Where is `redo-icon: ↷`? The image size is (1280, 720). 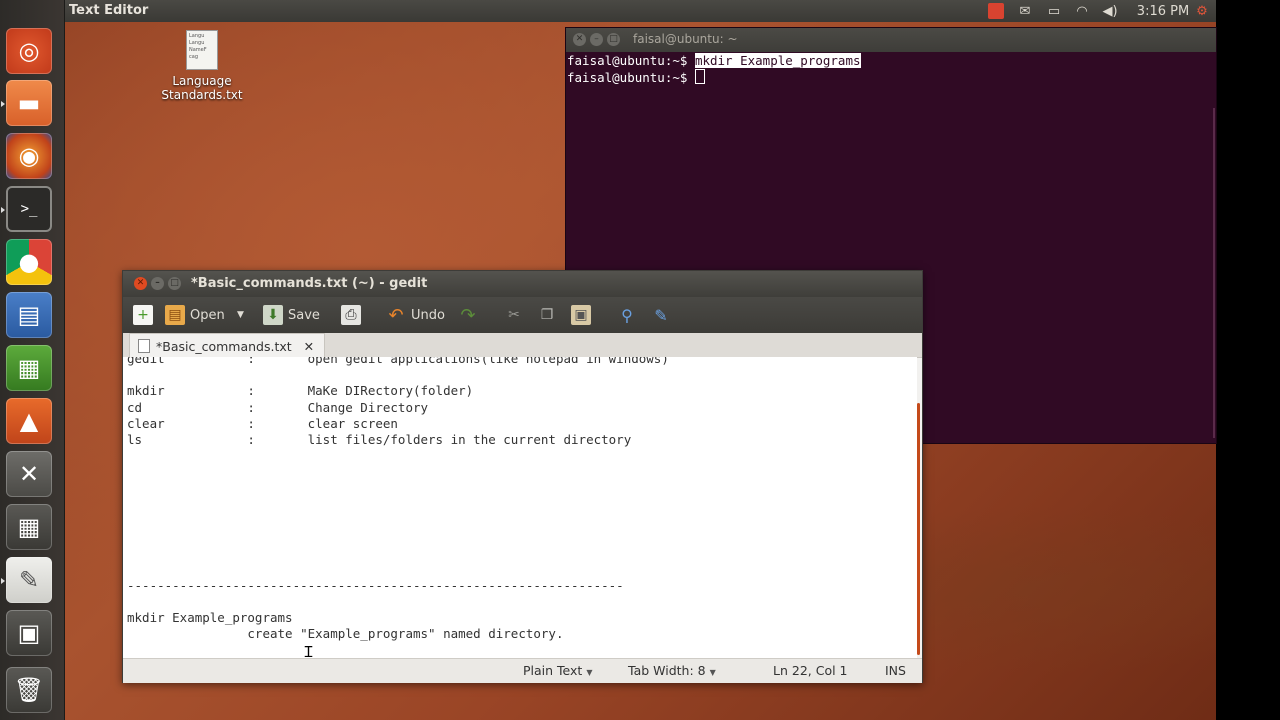
redo-icon: ↷ is located at coordinates (468, 315).